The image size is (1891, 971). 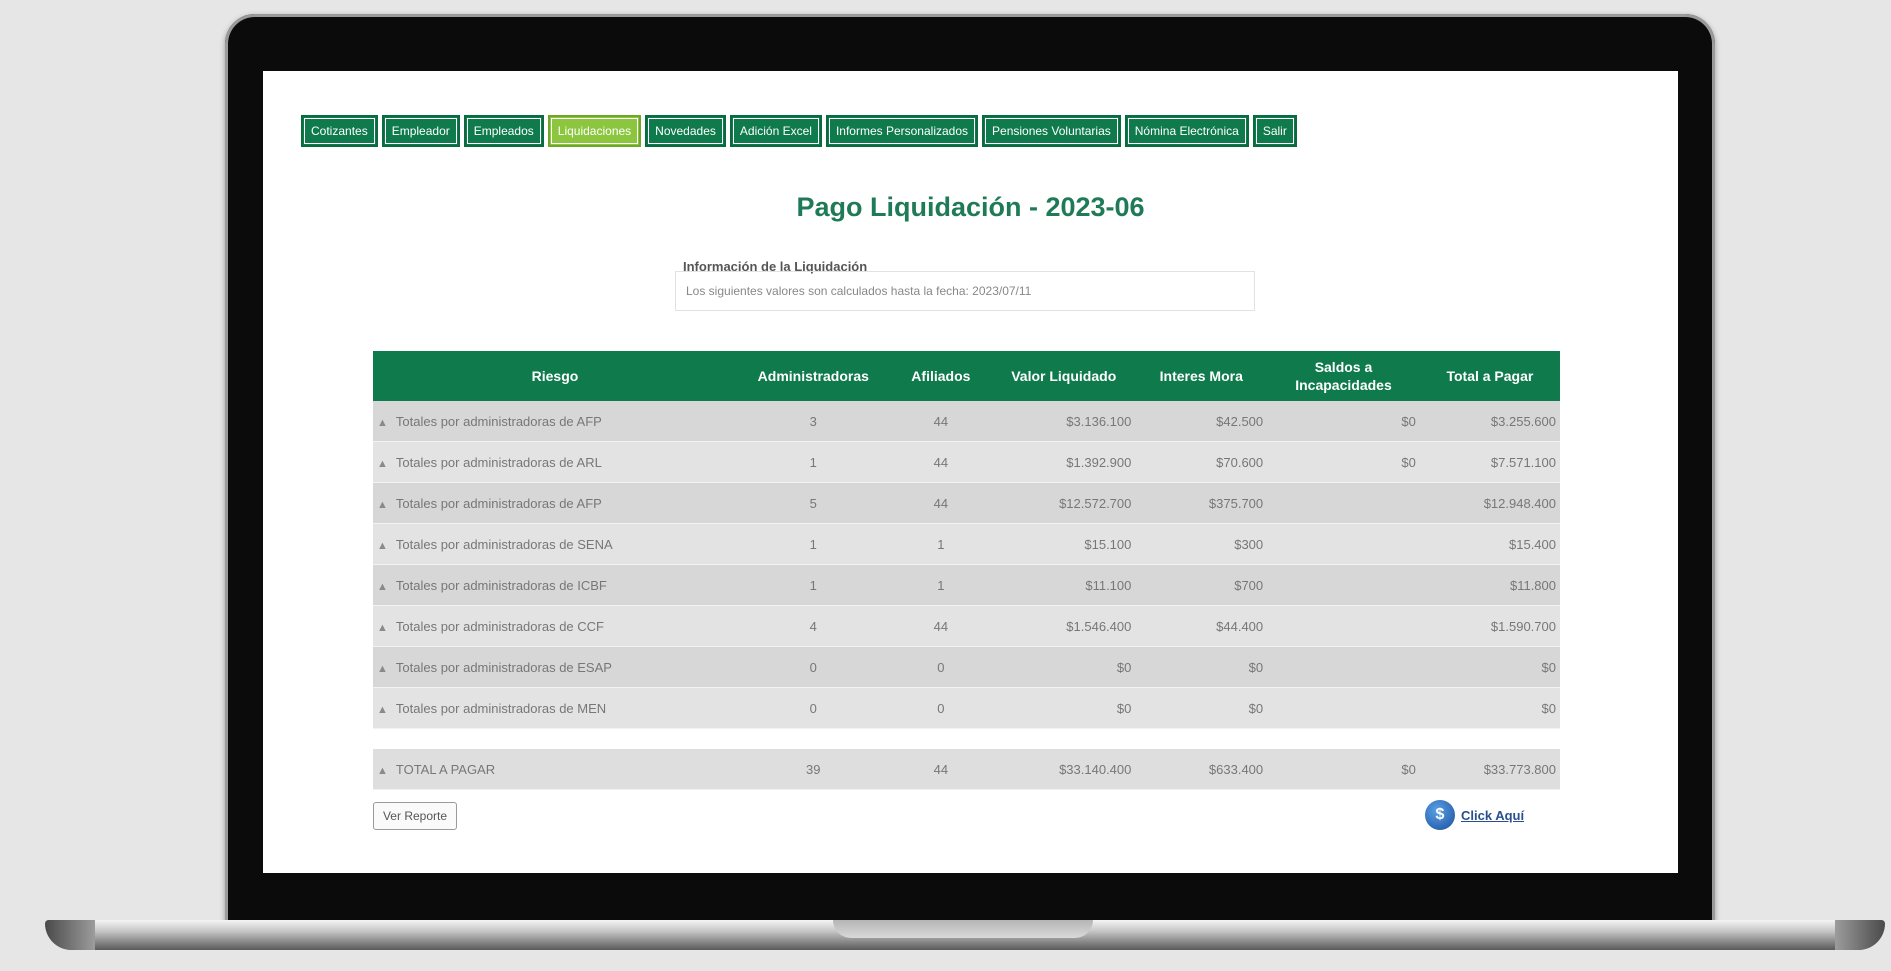 I want to click on riesgo-cell: ▲ Totales por administradoras de CCF, so click(x=555, y=626).